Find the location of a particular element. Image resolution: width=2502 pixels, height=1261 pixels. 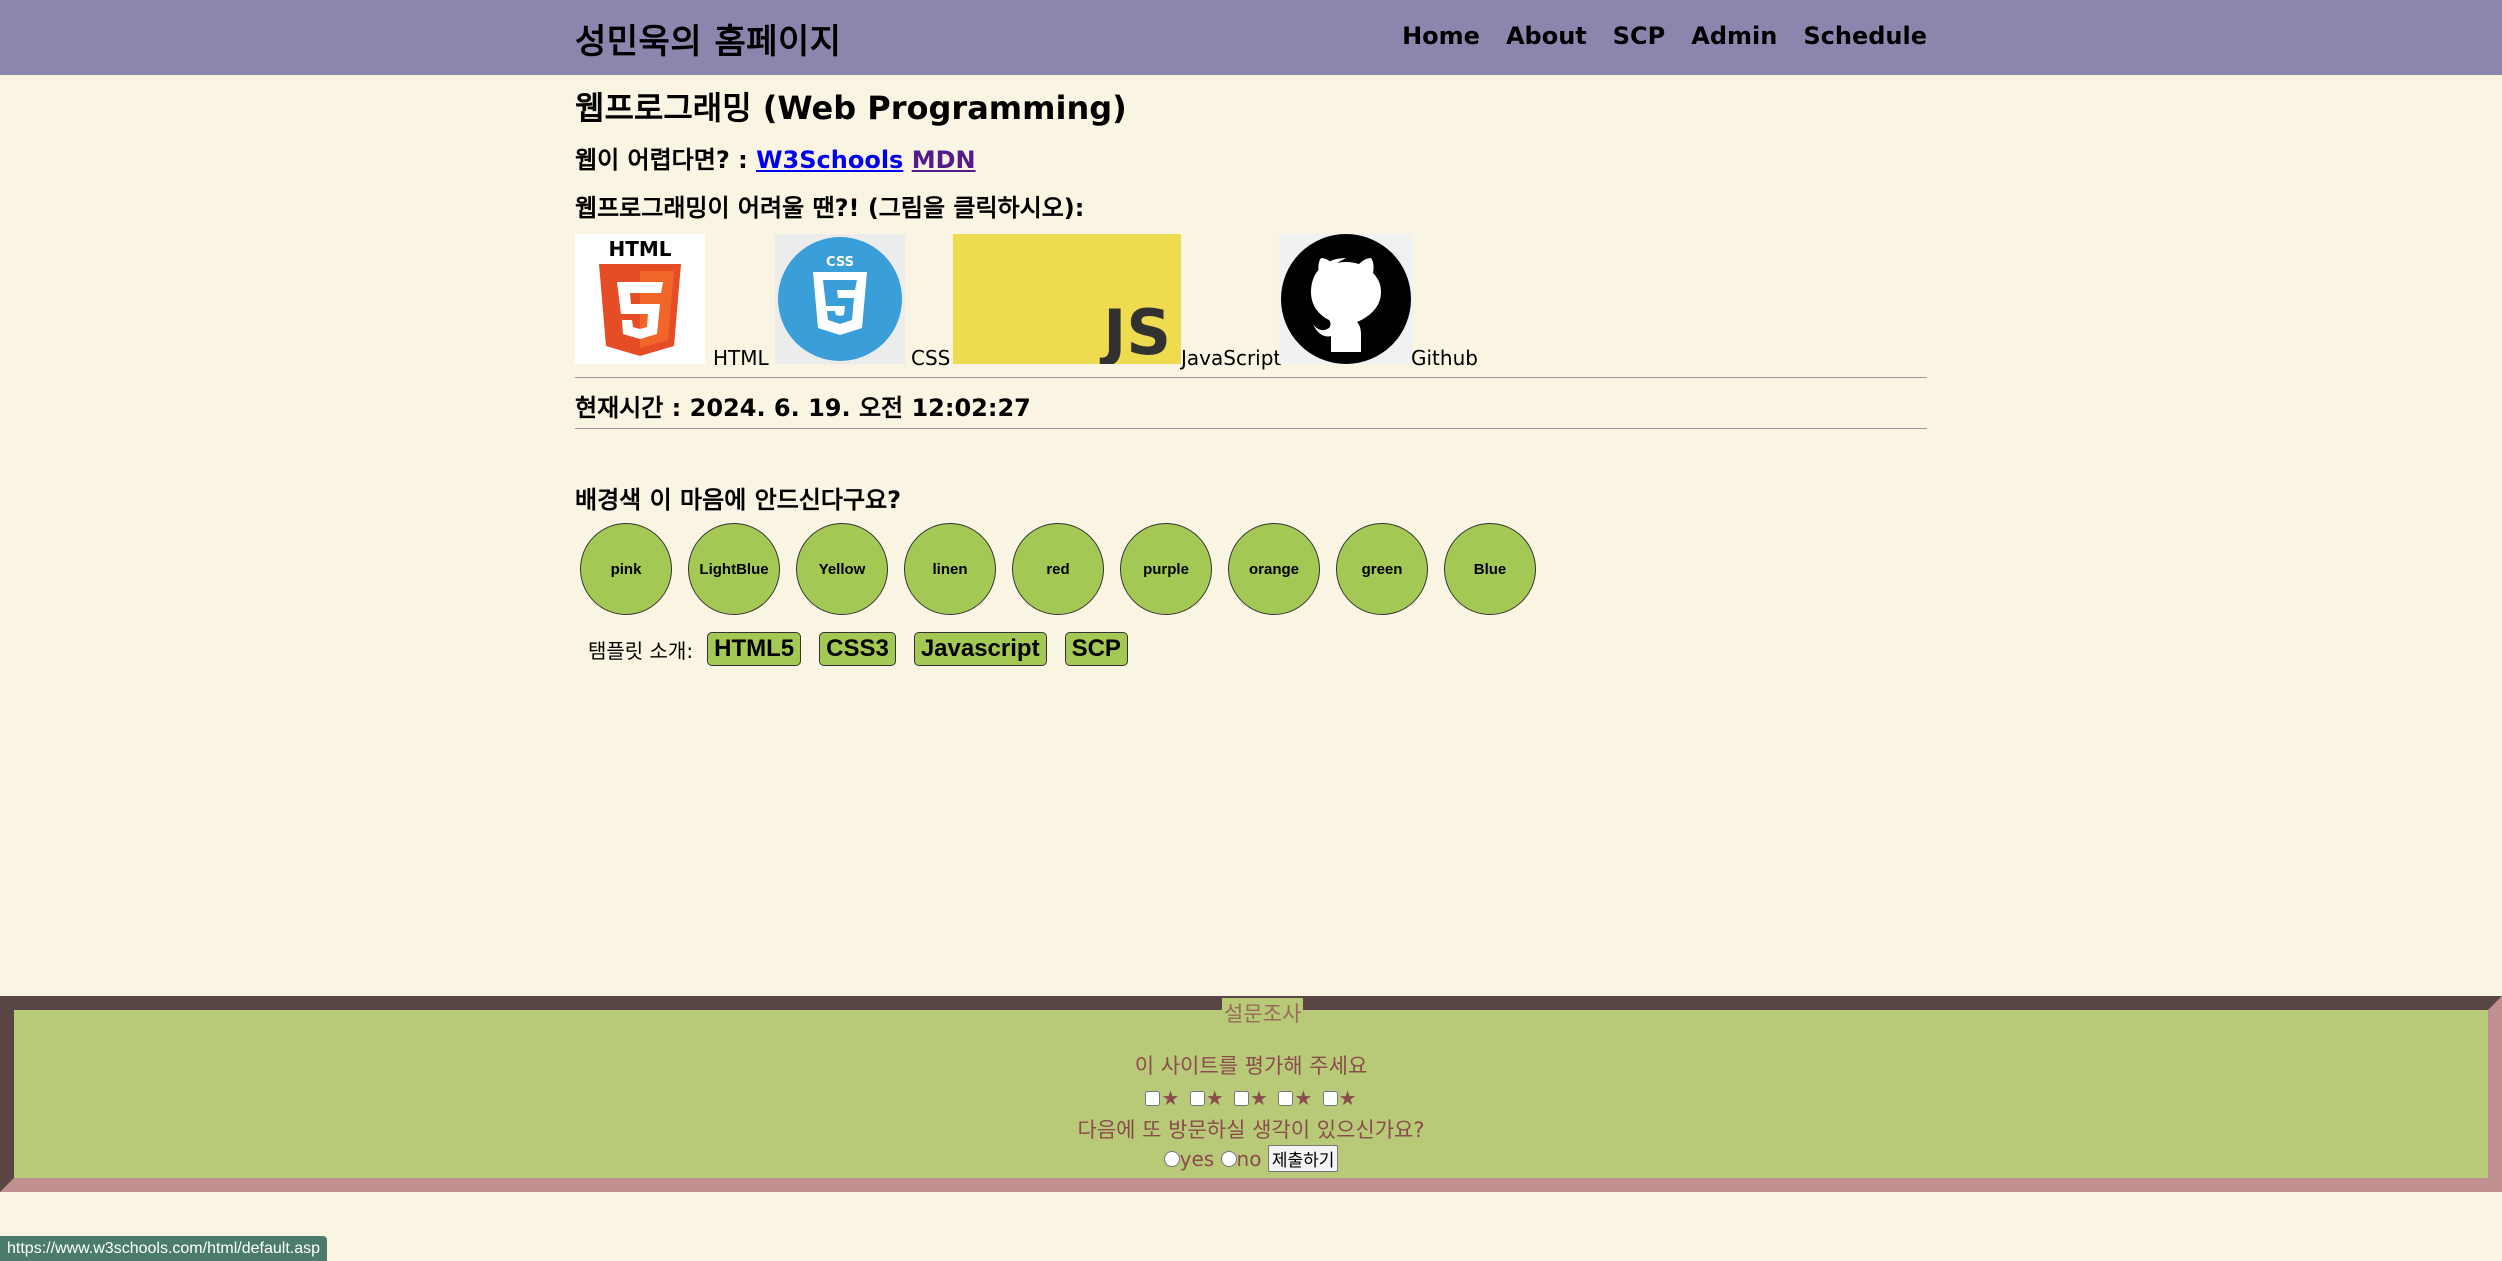

rating-option-4: ★ is located at coordinates (1295, 1098).